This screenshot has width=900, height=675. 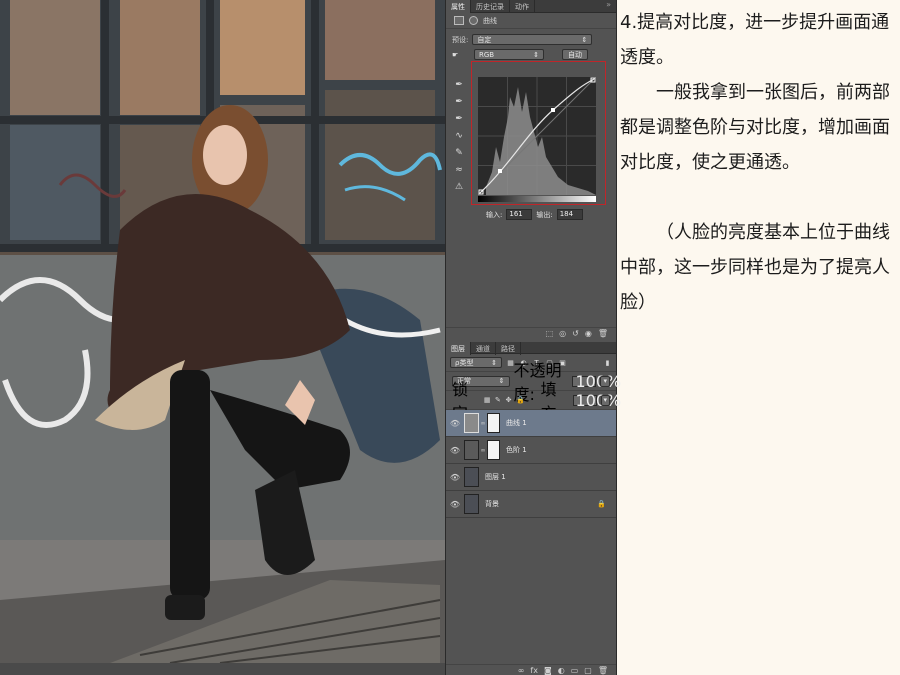 I want to click on layers-tab-bar: 图层 通道 路径, so click(x=531, y=348).